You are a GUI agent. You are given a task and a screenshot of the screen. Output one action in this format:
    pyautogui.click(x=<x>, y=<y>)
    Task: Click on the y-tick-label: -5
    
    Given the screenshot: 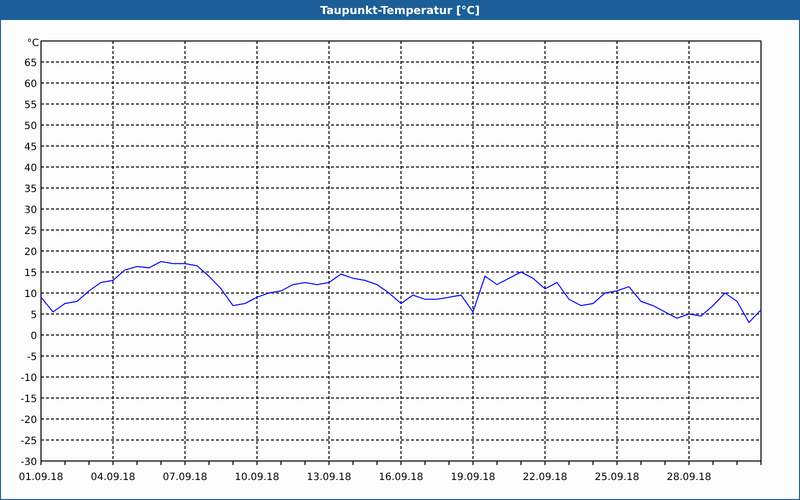 What is the action you would take?
    pyautogui.click(x=32, y=357)
    